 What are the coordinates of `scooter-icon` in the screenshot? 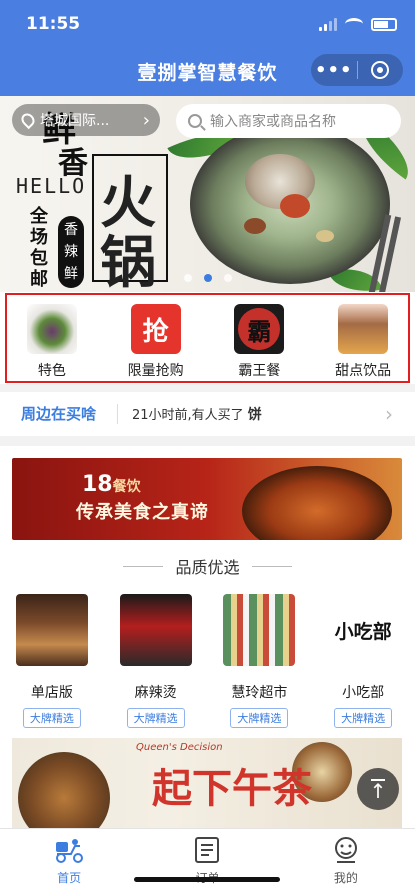 It's located at (69, 850).